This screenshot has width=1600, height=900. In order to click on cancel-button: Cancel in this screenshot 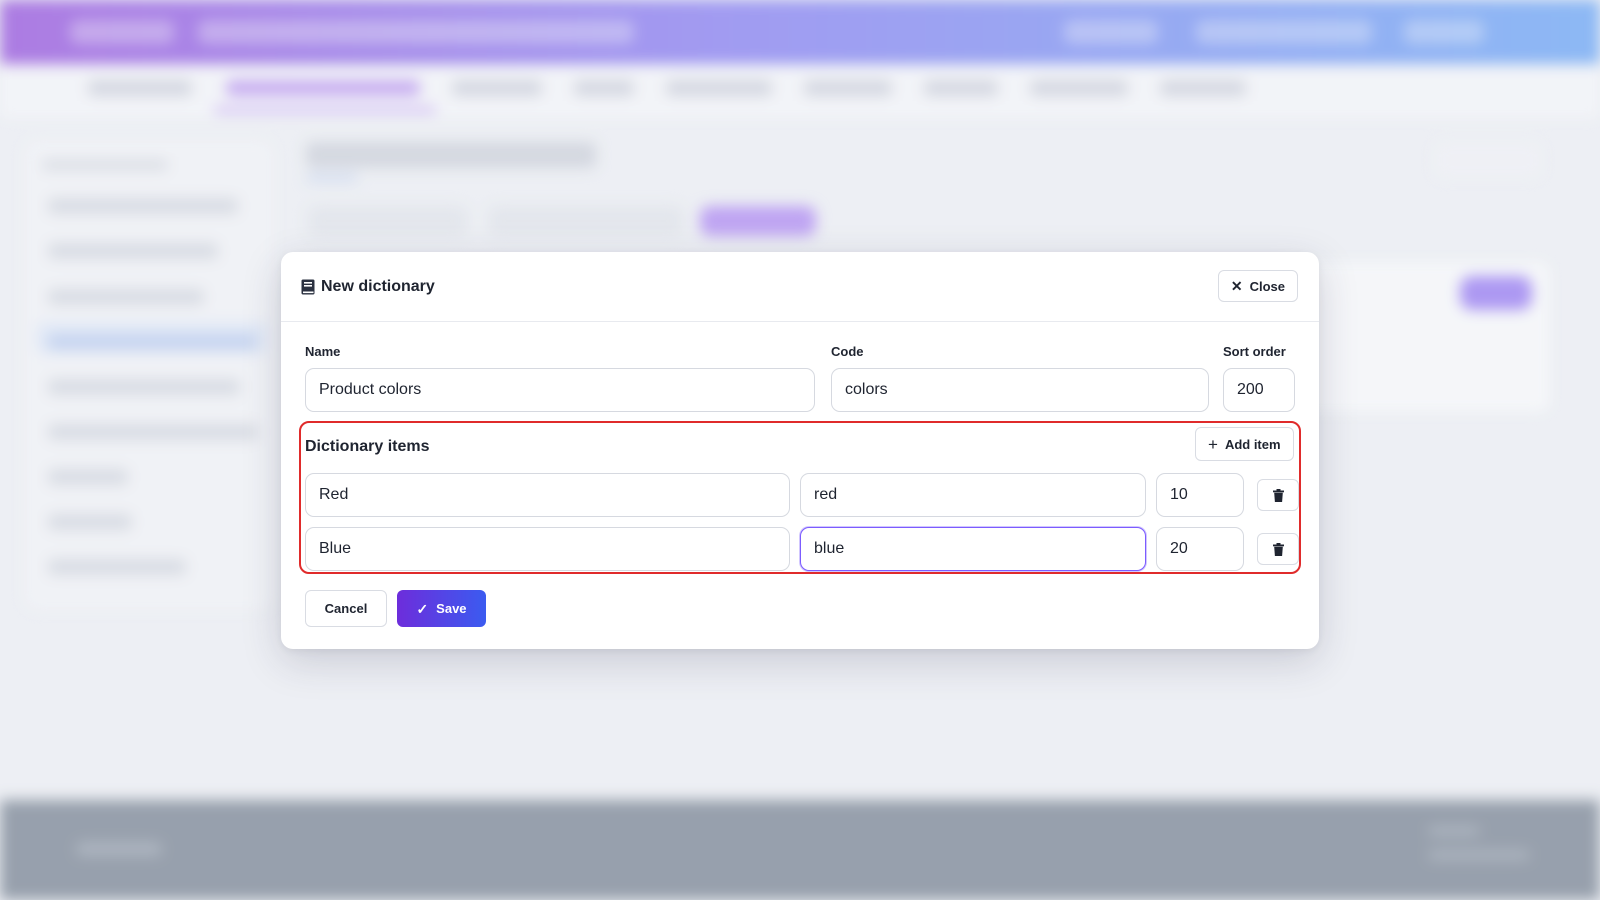, I will do `click(346, 608)`.